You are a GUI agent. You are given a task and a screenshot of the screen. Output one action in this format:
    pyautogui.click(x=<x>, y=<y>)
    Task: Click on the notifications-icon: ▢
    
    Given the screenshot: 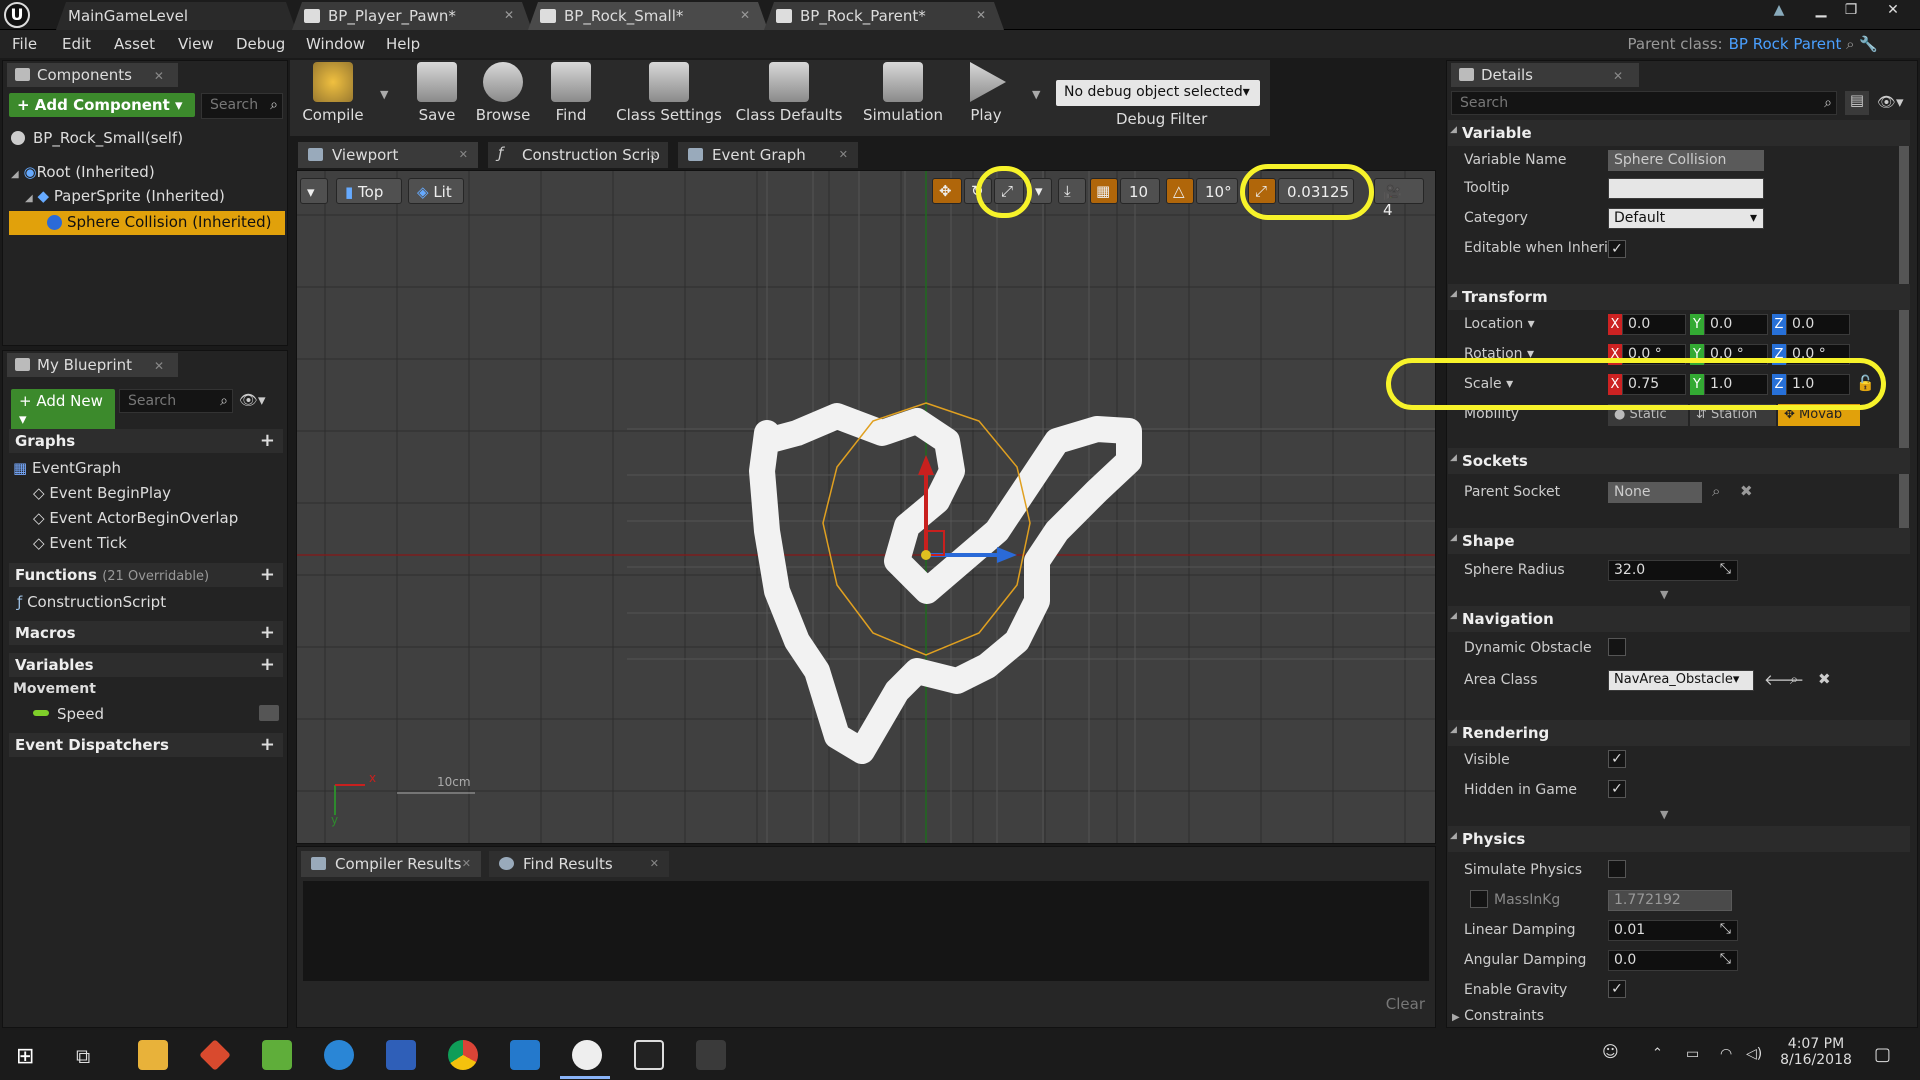 What is the action you would take?
    pyautogui.click(x=1882, y=1054)
    